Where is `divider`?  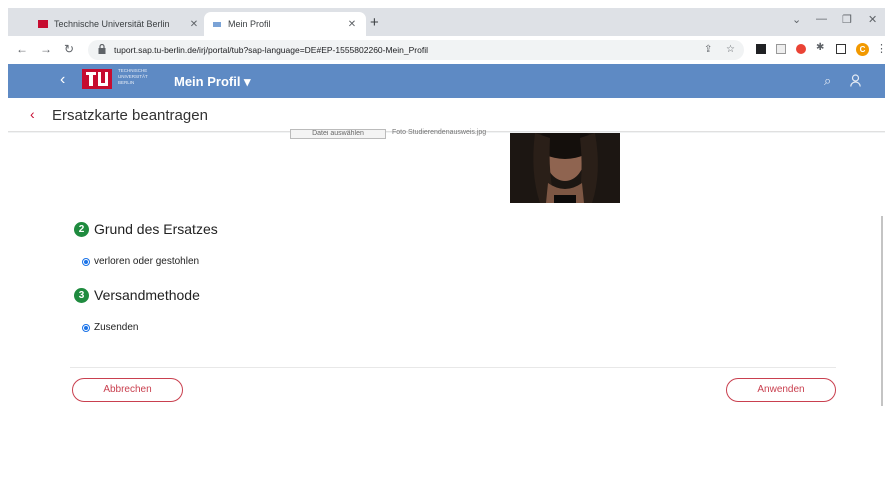
divider is located at coordinates (453, 367).